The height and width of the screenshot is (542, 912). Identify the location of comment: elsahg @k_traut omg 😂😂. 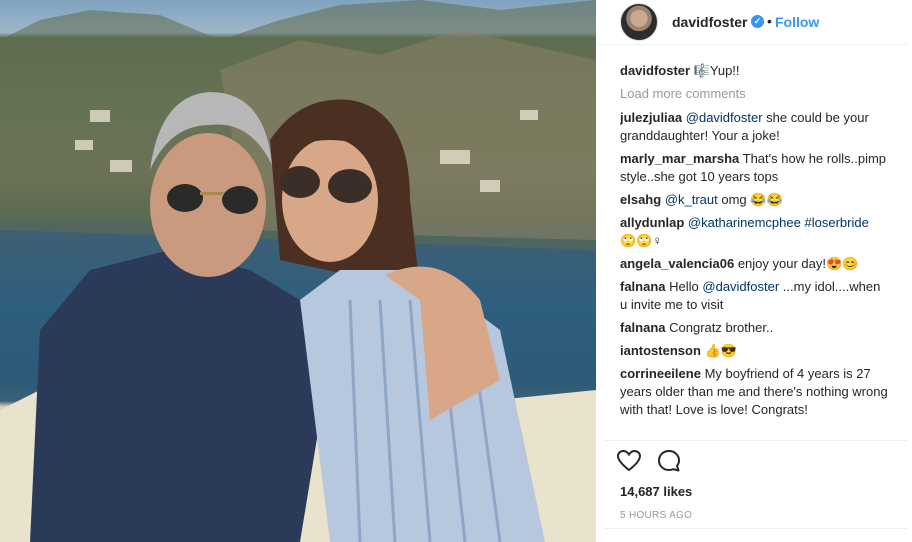
(754, 200).